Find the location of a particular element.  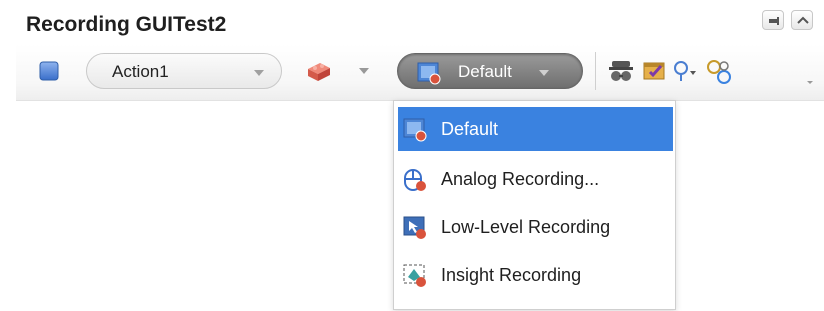

menu-item-label: Insight Recording is located at coordinates (511, 275).